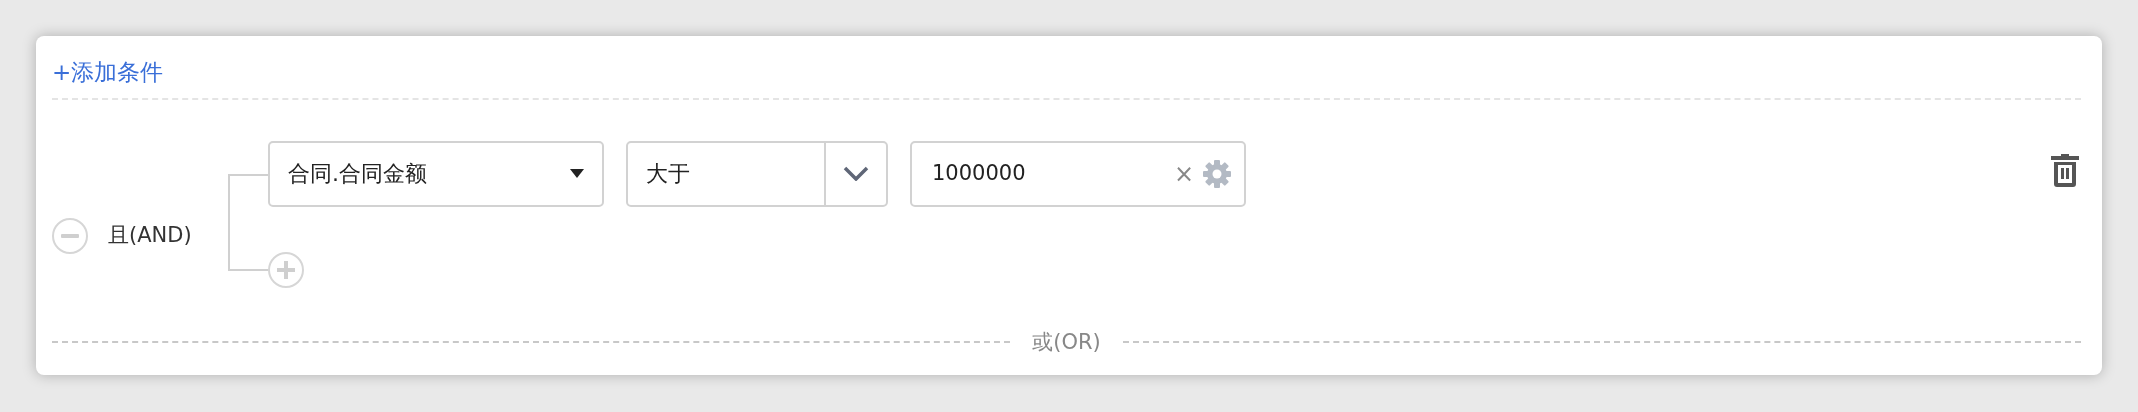 The image size is (2138, 412). What do you see at coordinates (108, 73) in the screenshot?
I see `add-condition-link: +添加条件` at bounding box center [108, 73].